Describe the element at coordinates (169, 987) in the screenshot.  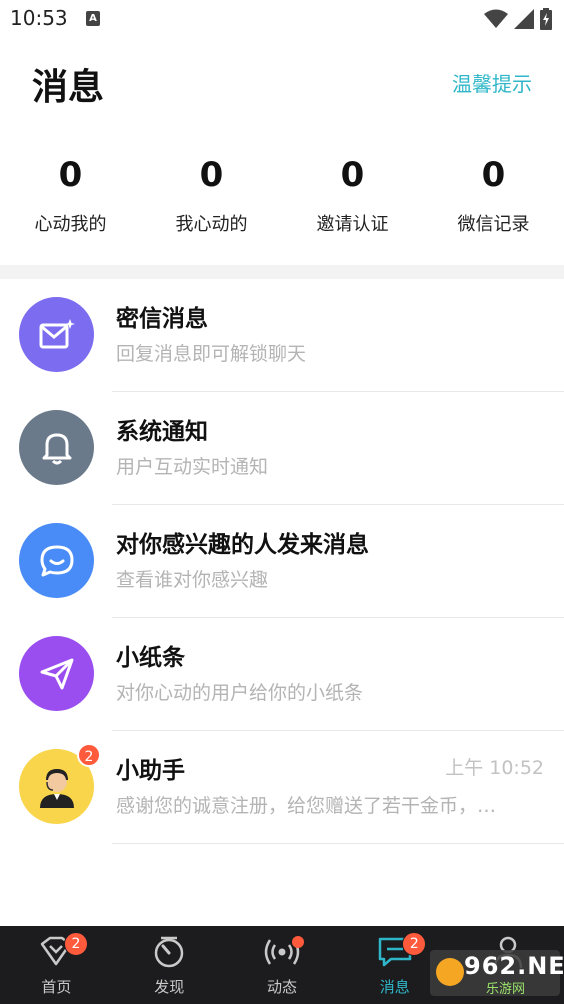
I see `tab-label: 发现` at that location.